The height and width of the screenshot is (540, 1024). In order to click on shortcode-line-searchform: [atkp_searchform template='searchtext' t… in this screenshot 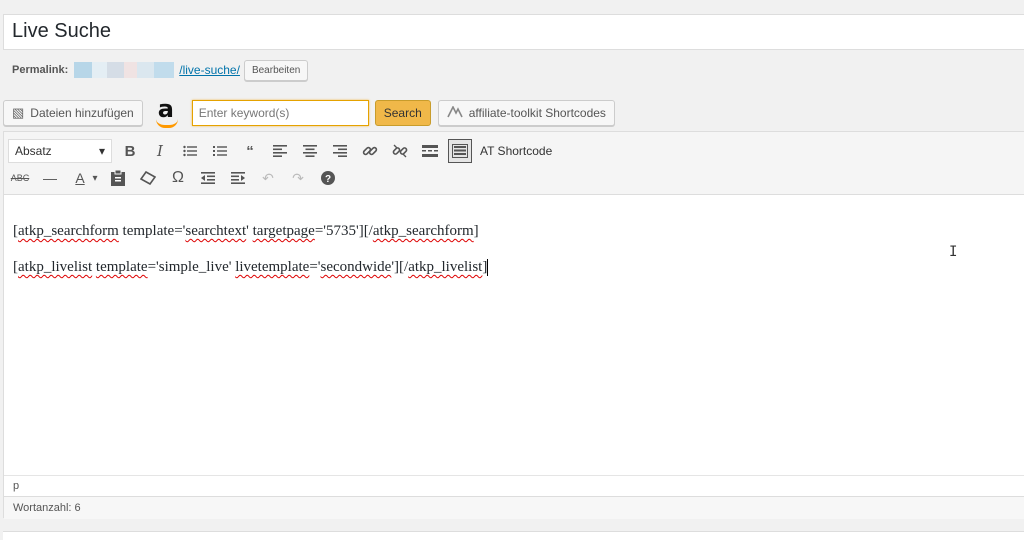, I will do `click(250, 231)`.